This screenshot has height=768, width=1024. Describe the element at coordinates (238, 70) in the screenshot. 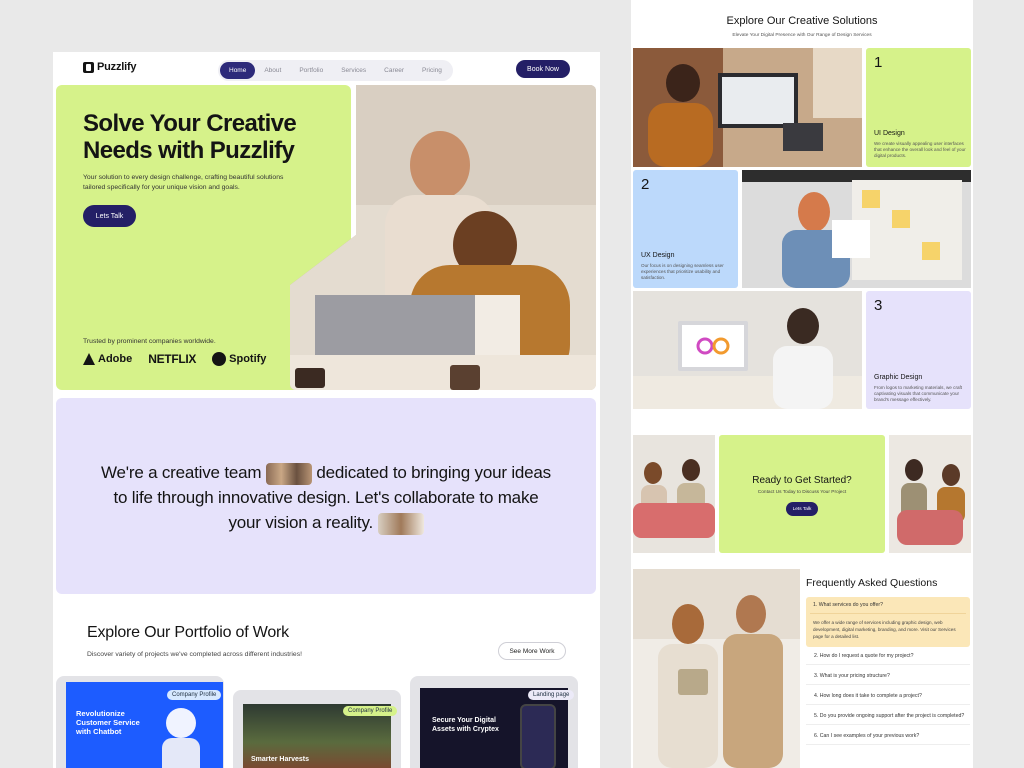

I see `nav-home: Home` at that location.